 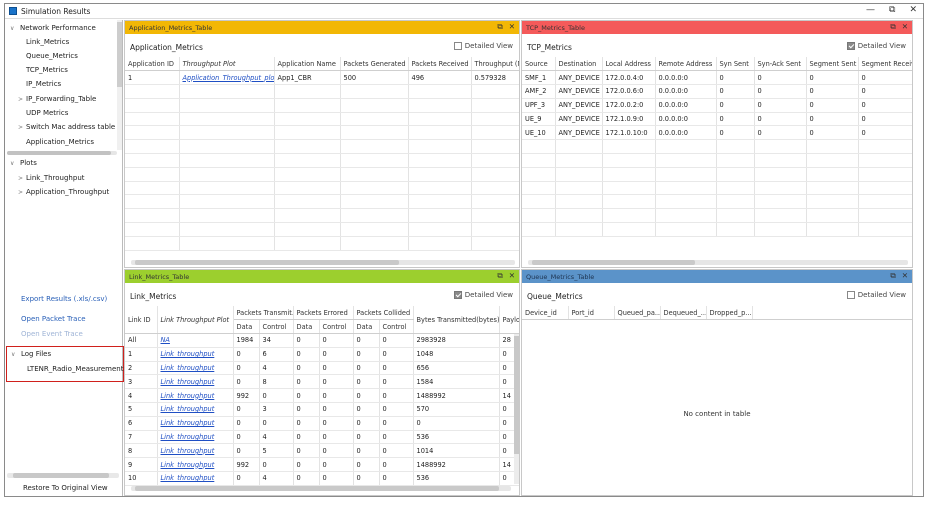 I want to click on column-header: Segment Receive, so click(x=885, y=64).